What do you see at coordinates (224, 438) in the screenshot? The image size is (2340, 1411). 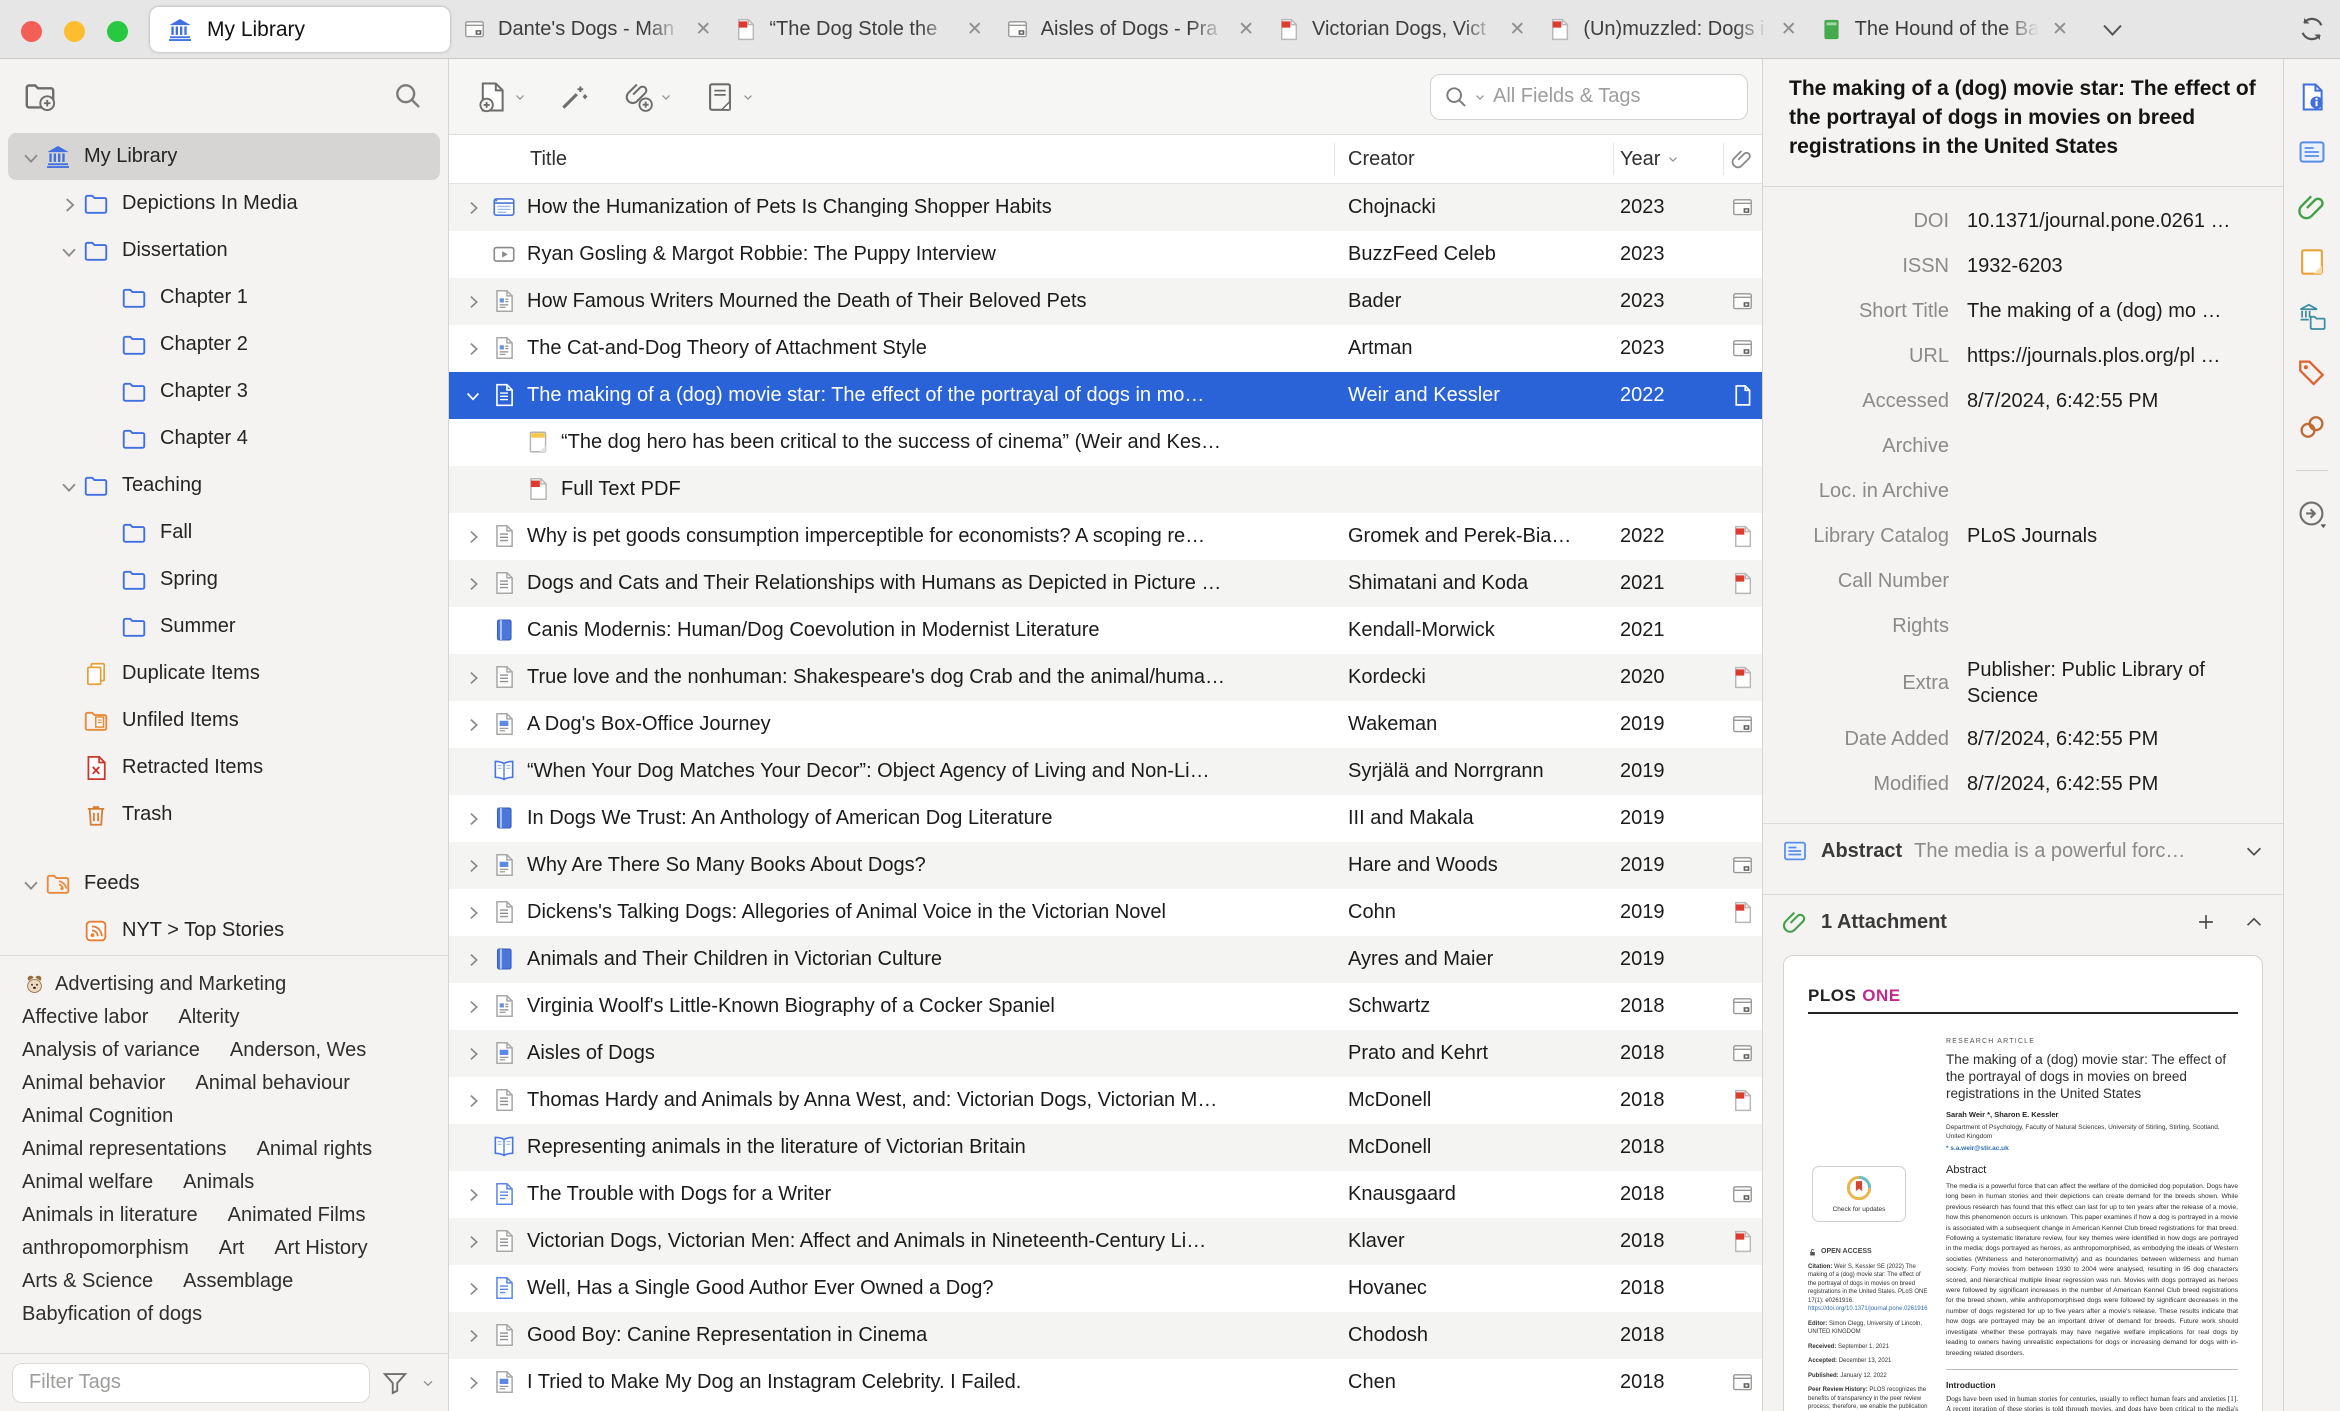 I see `sidebar-collection: Chapter 4` at bounding box center [224, 438].